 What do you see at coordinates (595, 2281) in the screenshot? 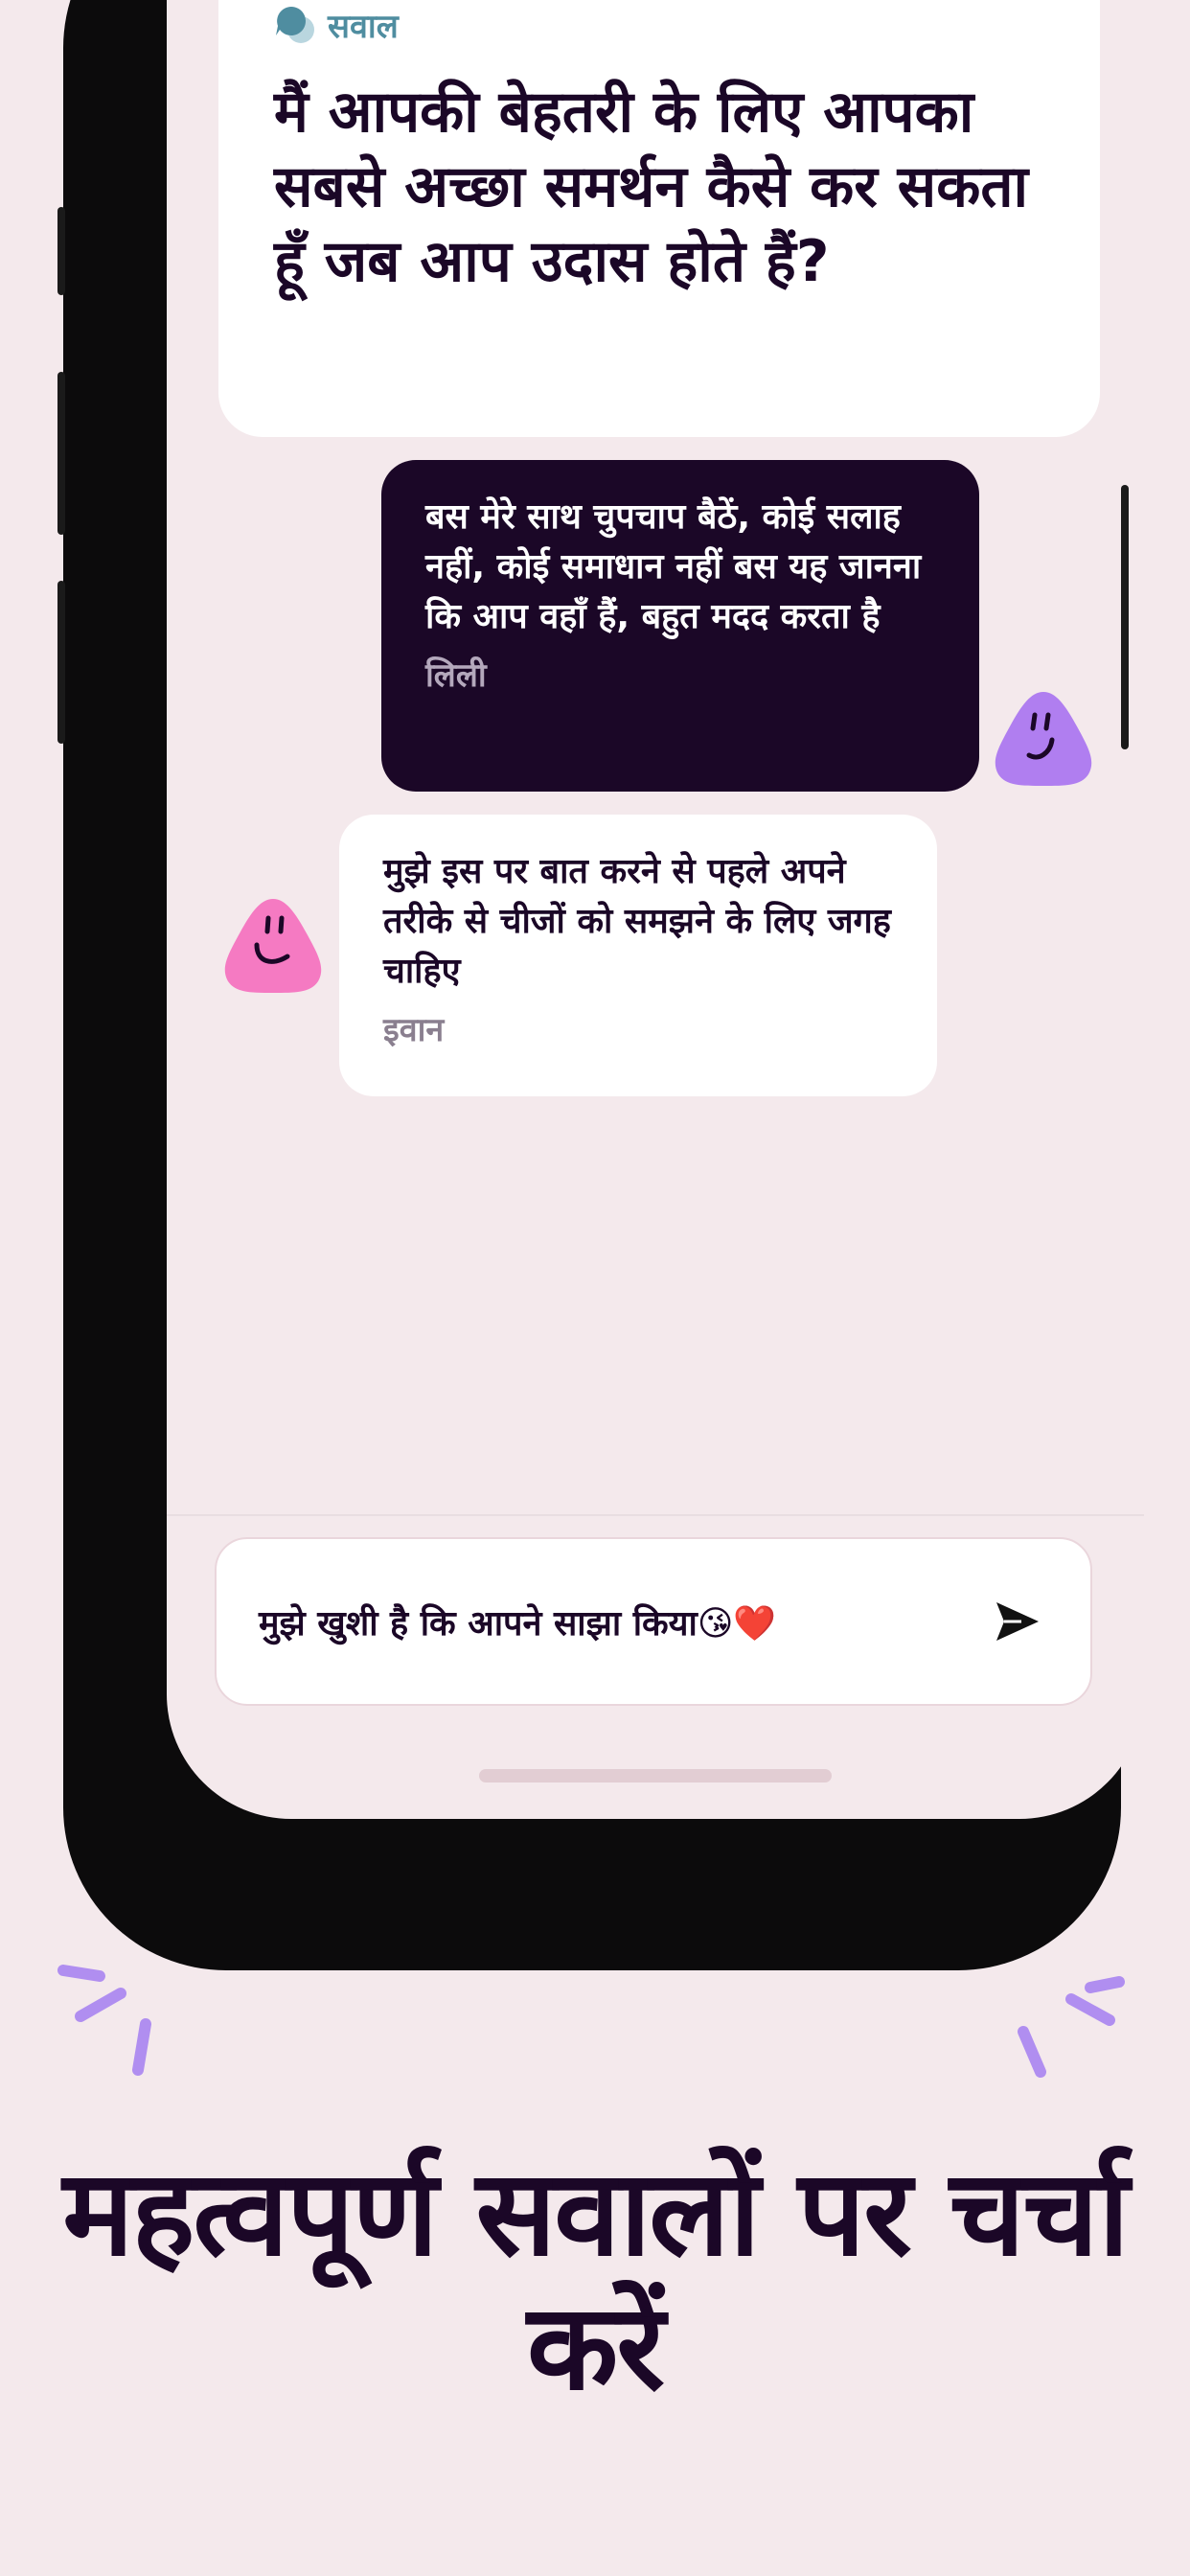
I see `page-headline: महत्वपूर्ण सवालों पर चर्चा करें` at bounding box center [595, 2281].